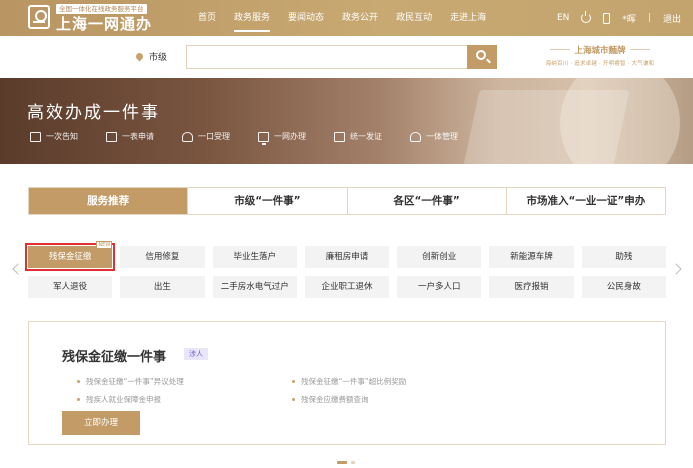  What do you see at coordinates (104, 245) in the screenshot?
I see `new-badge: NEW` at bounding box center [104, 245].